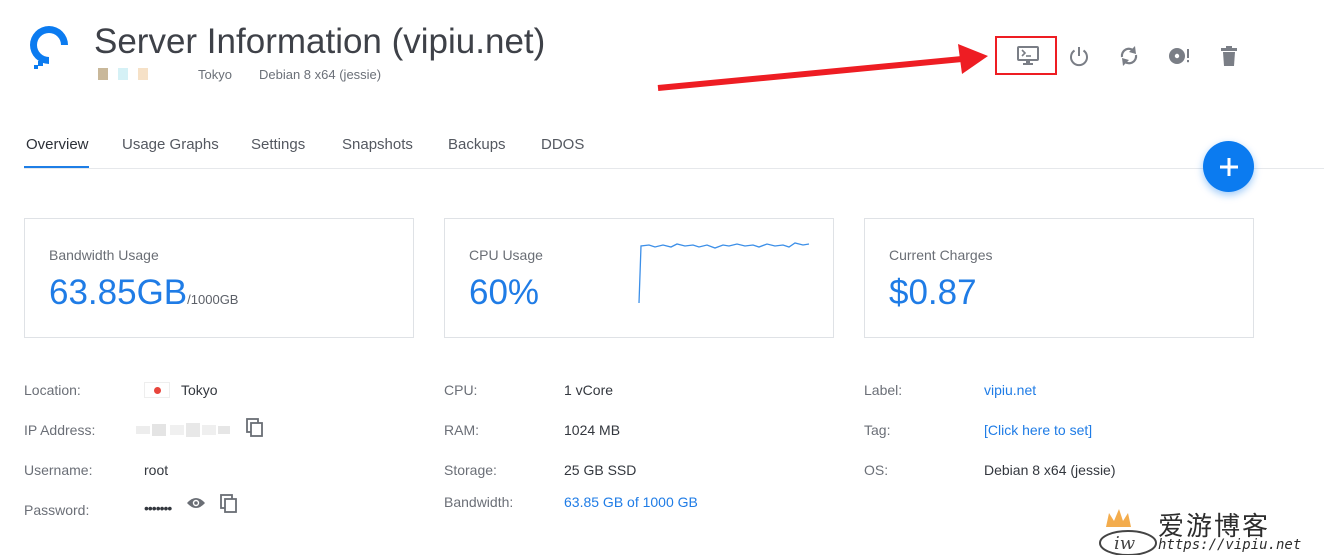  I want to click on server-label-link: vipiu.net, so click(1010, 390).